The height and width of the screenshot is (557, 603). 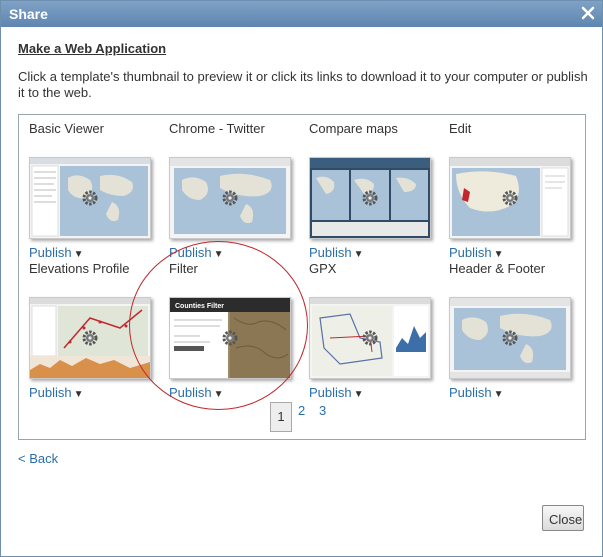 I want to click on template-name: Compare maps, so click(x=353, y=128).